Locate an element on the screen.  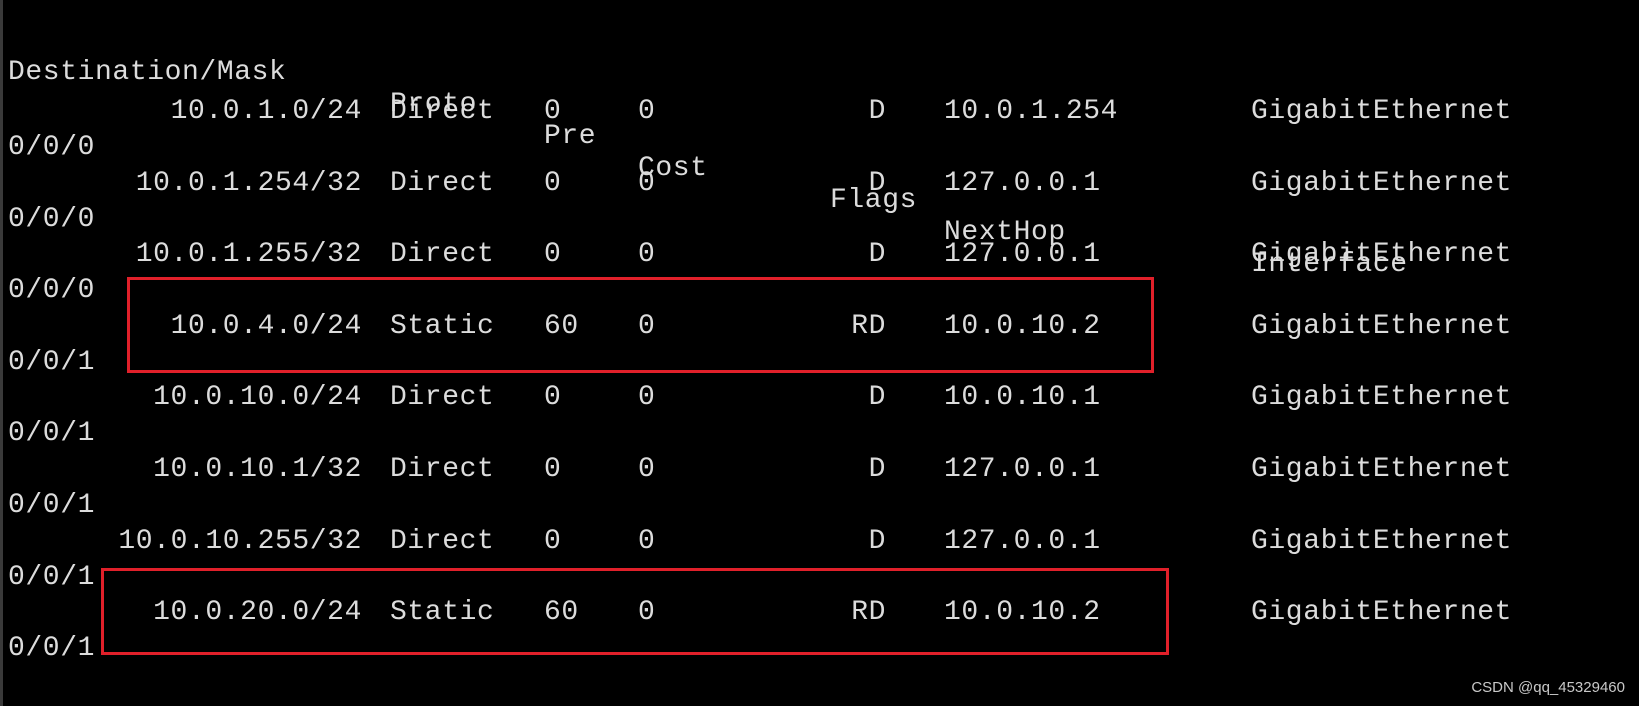
header-destination: Destination/Mask is located at coordinates (147, 72).